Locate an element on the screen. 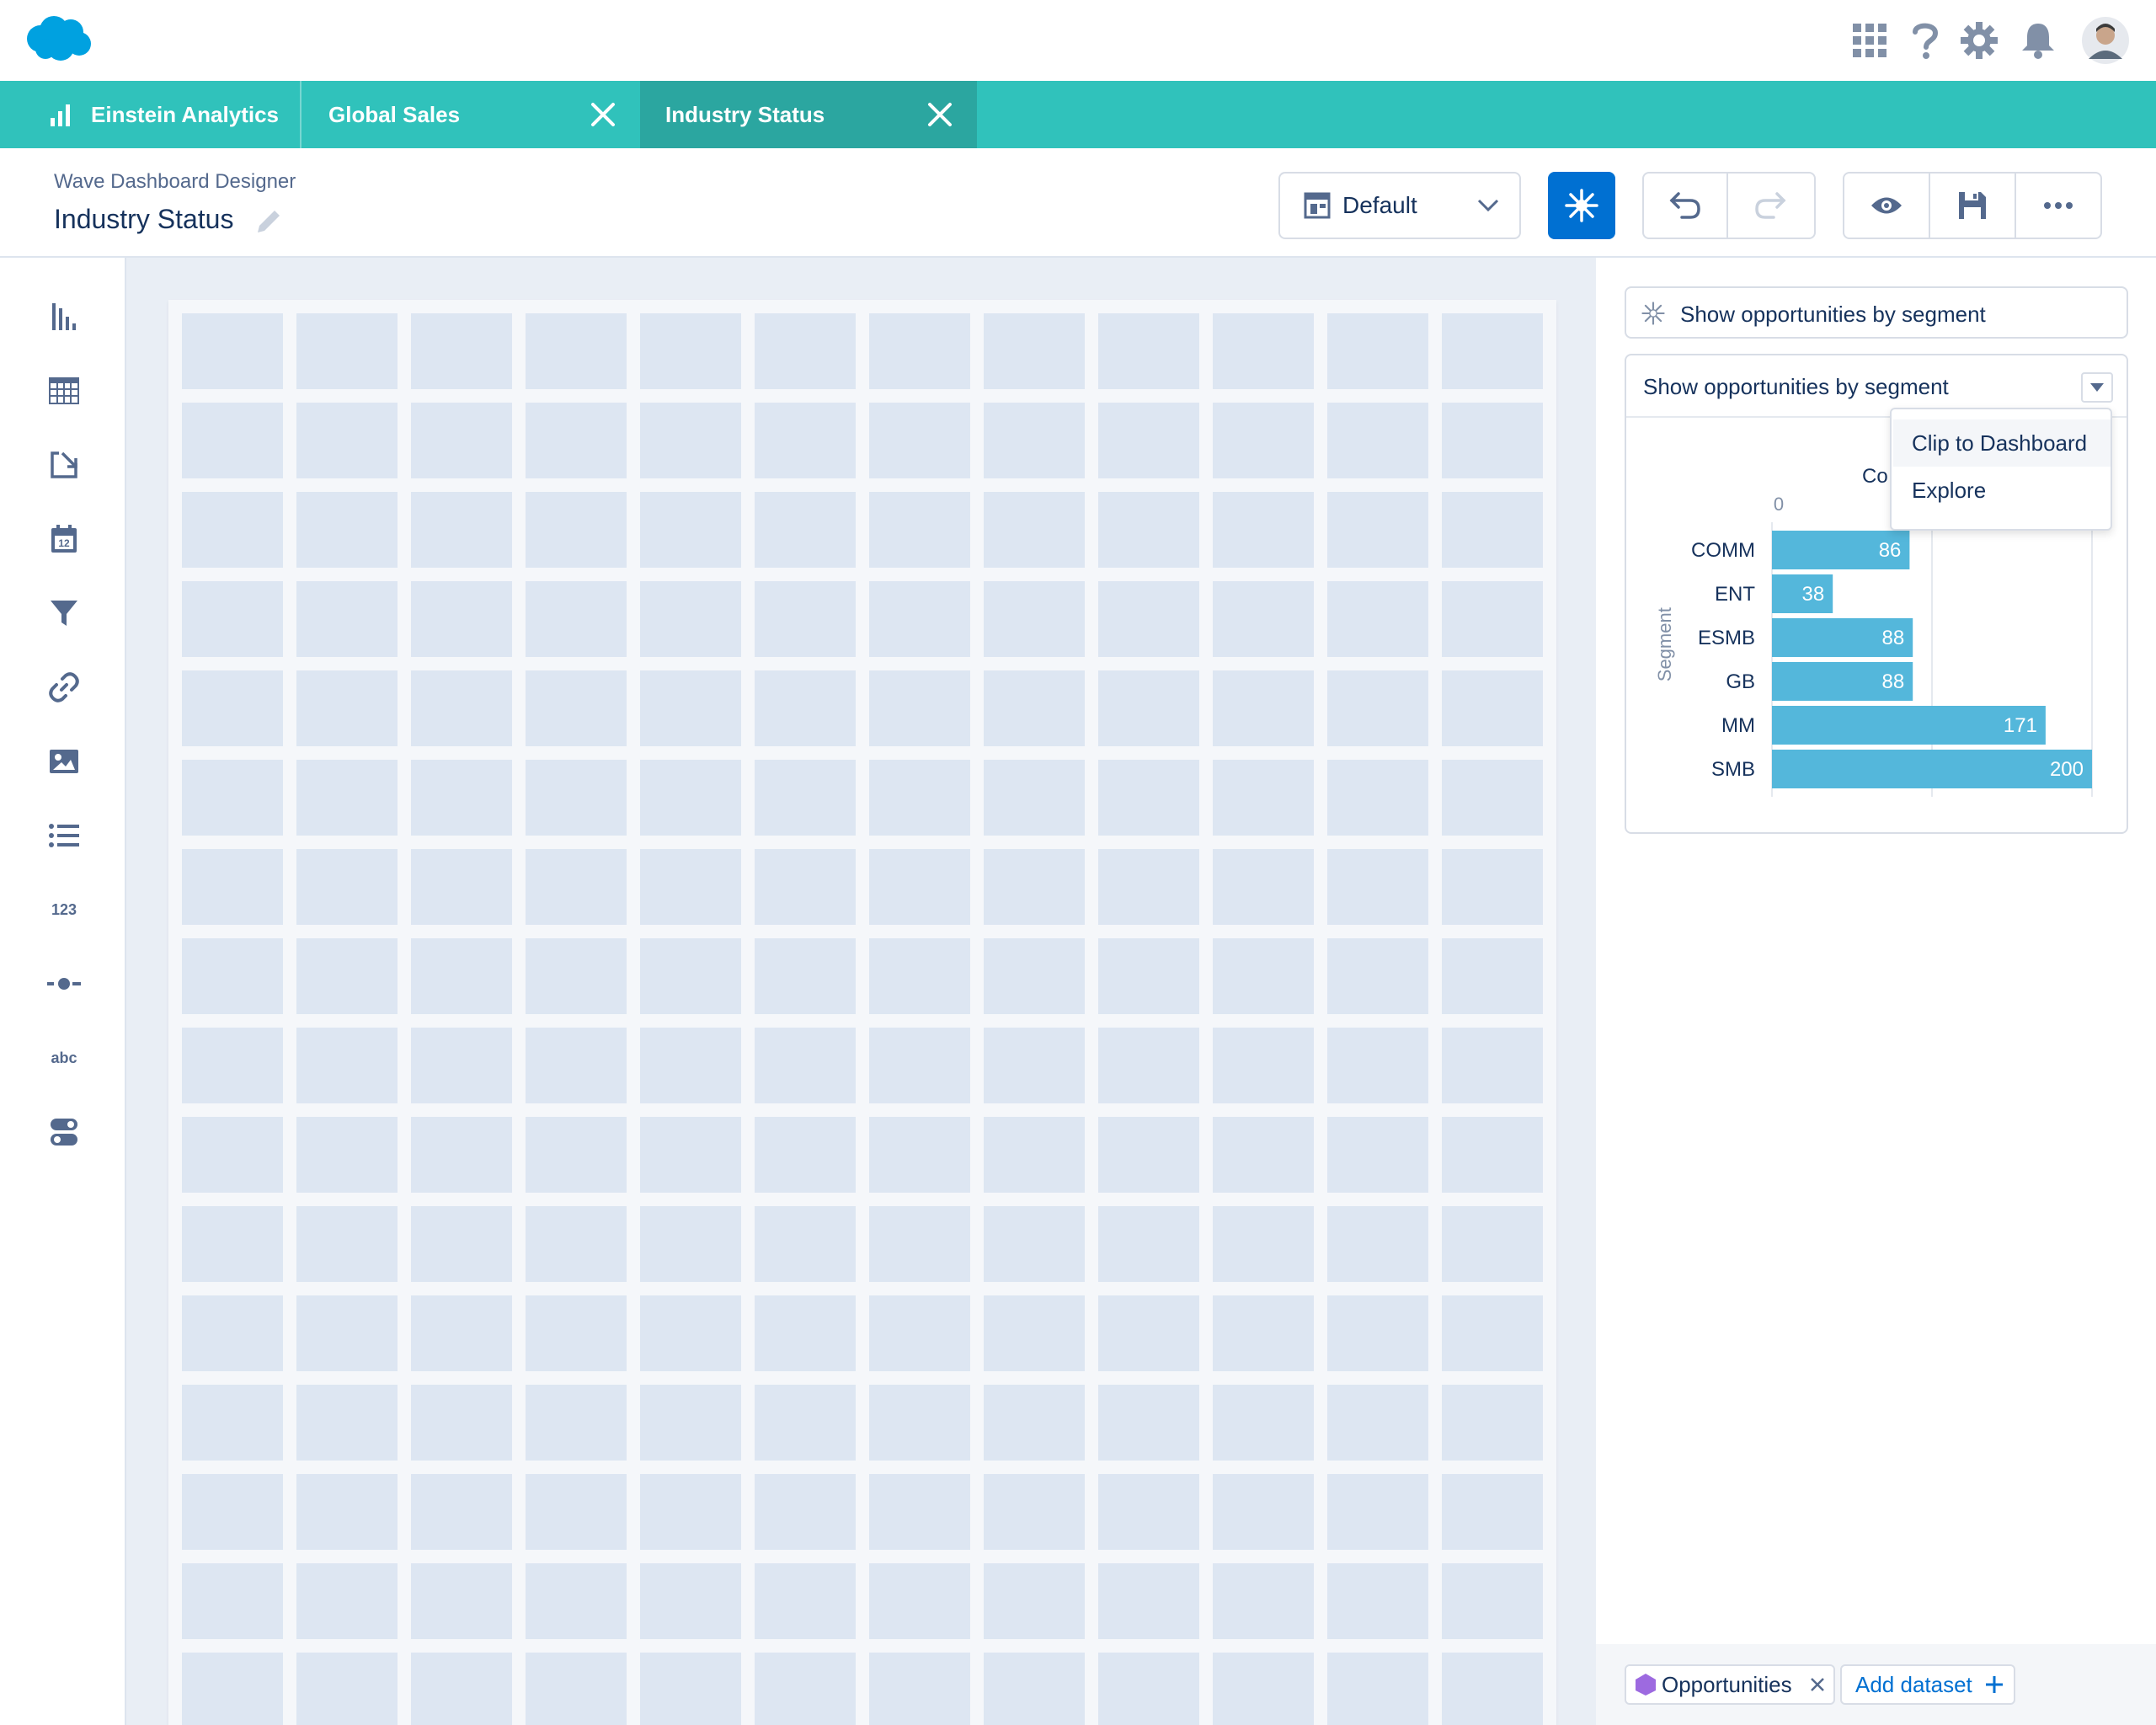  einstein-query-bar: Show opportunities by segment is located at coordinates (1877, 312).